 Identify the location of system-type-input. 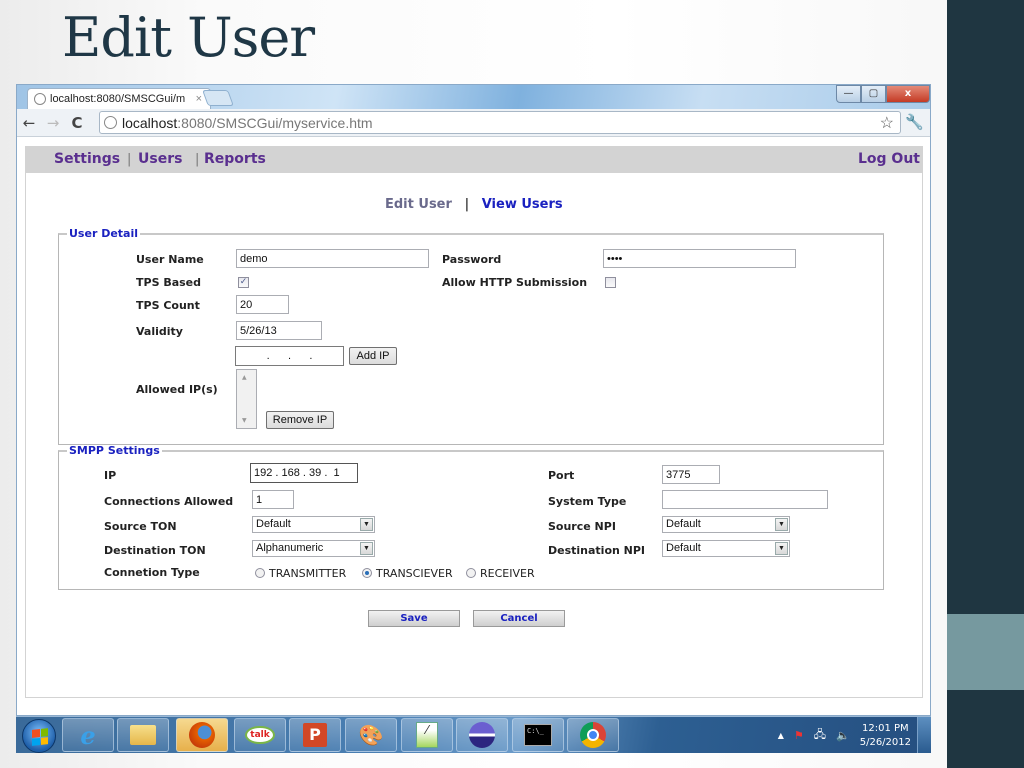
(745, 499).